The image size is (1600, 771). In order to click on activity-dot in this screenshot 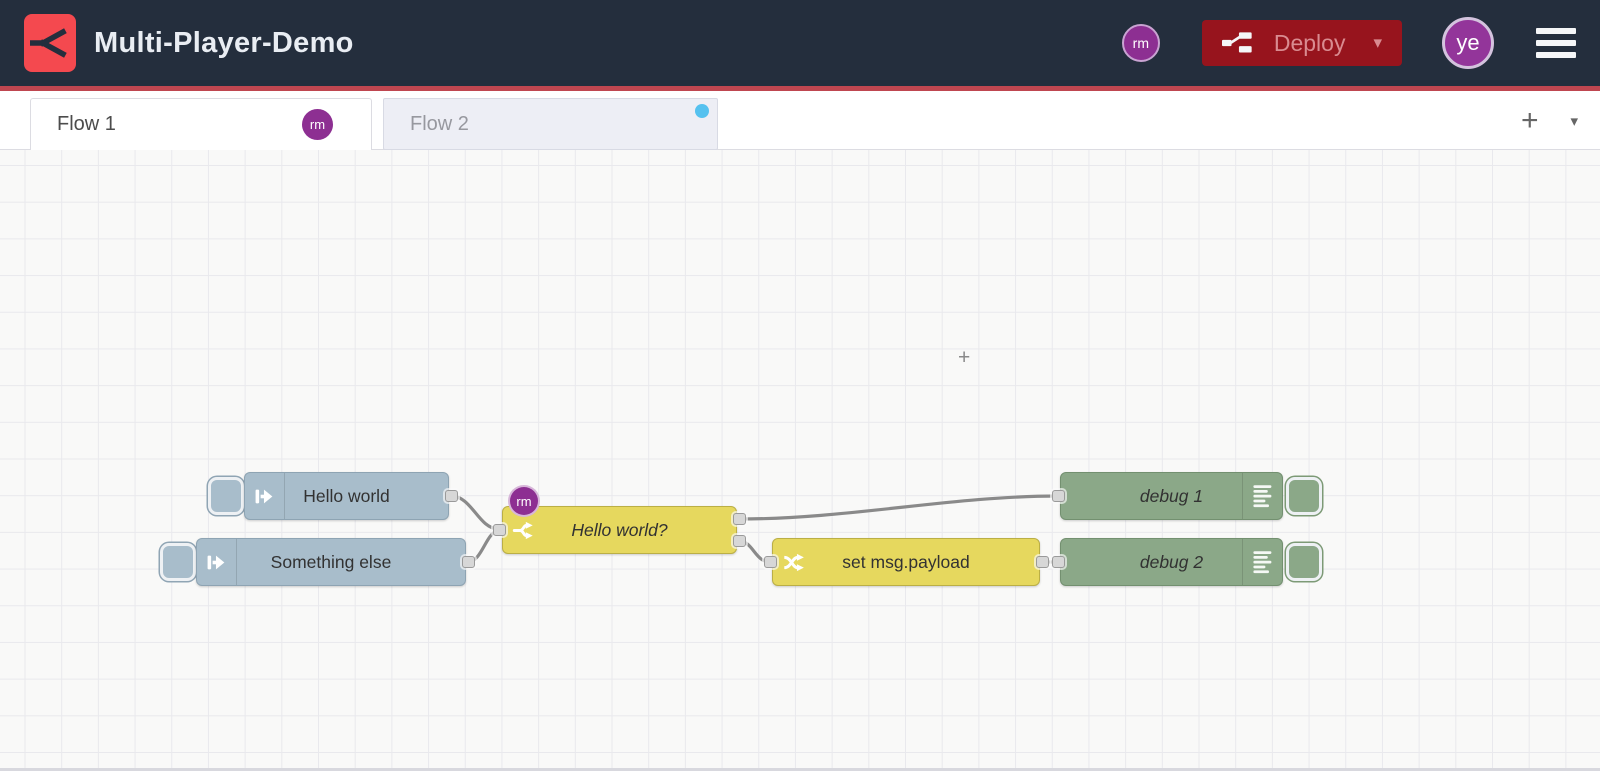, I will do `click(702, 111)`.